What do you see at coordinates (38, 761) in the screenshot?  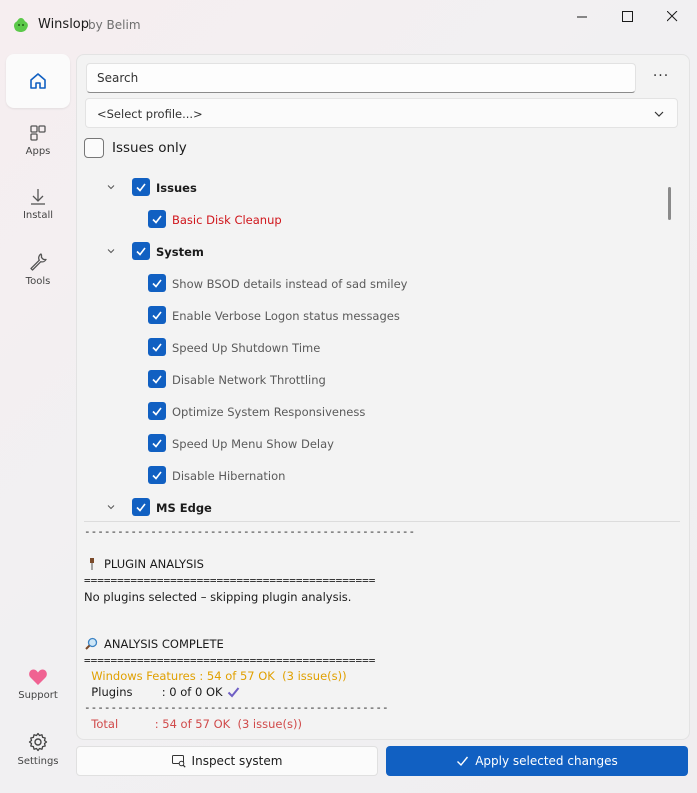 I see `nav-settings-label: Settings` at bounding box center [38, 761].